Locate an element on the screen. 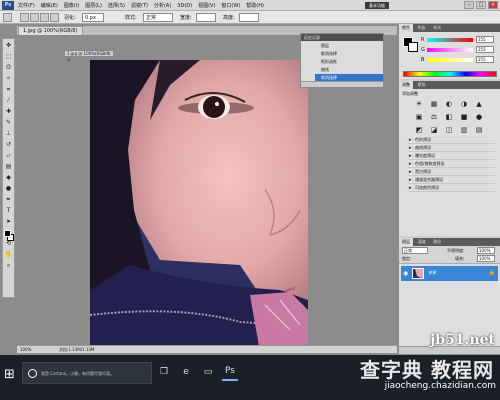 The image size is (500, 400). red-value: 255 is located at coordinates (485, 39).